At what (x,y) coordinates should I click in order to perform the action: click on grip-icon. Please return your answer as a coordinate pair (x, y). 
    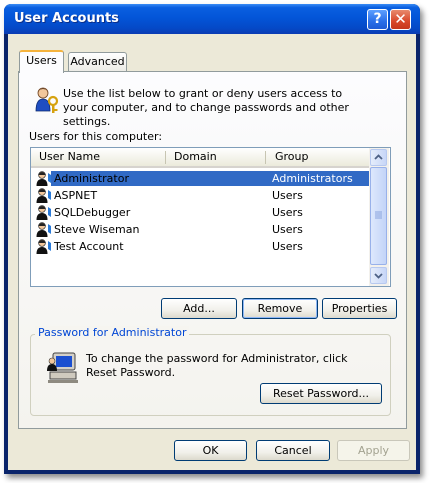
    Looking at the image, I should click on (378, 215).